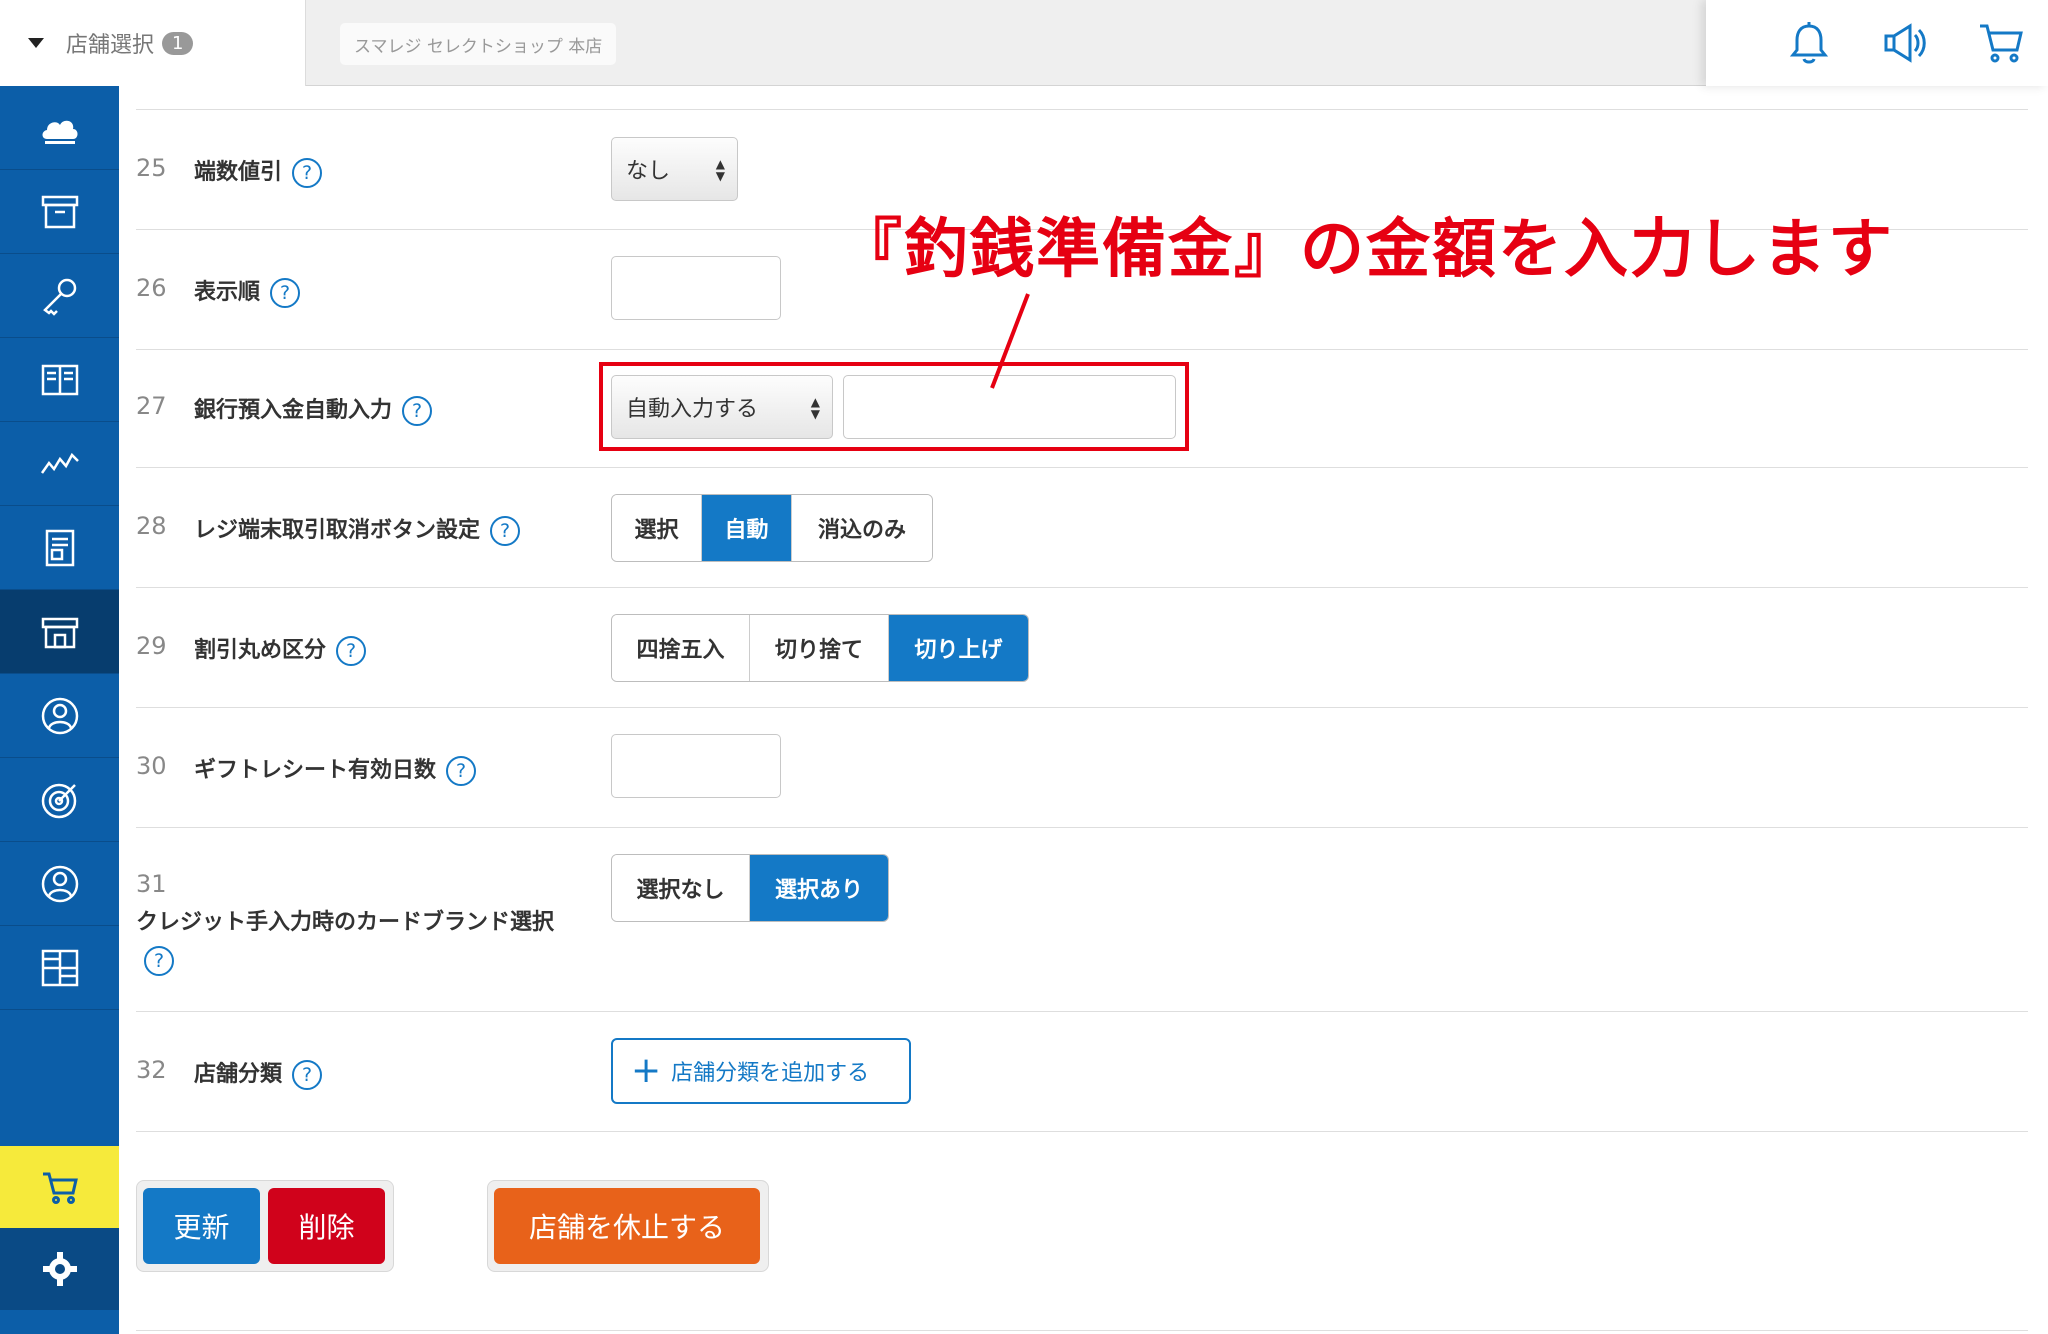 The height and width of the screenshot is (1334, 2048). I want to click on line-chart-icon, so click(59, 463).